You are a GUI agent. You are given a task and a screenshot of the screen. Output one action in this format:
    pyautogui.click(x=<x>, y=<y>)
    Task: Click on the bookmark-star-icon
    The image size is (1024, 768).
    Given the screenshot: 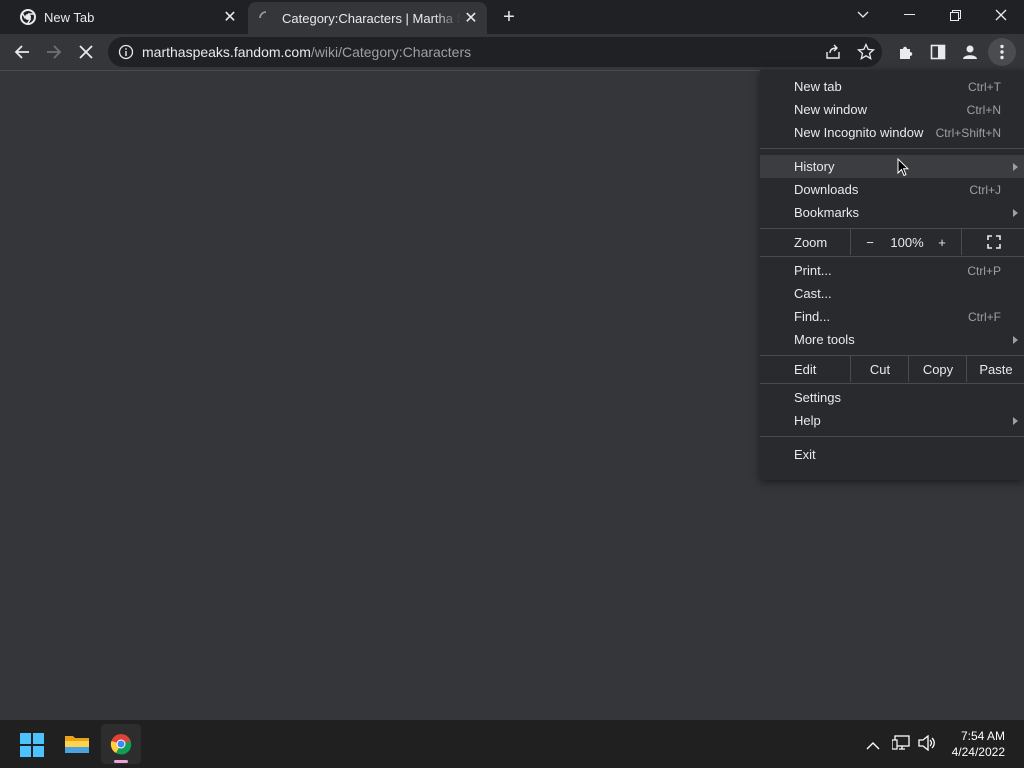 What is the action you would take?
    pyautogui.click(x=866, y=54)
    